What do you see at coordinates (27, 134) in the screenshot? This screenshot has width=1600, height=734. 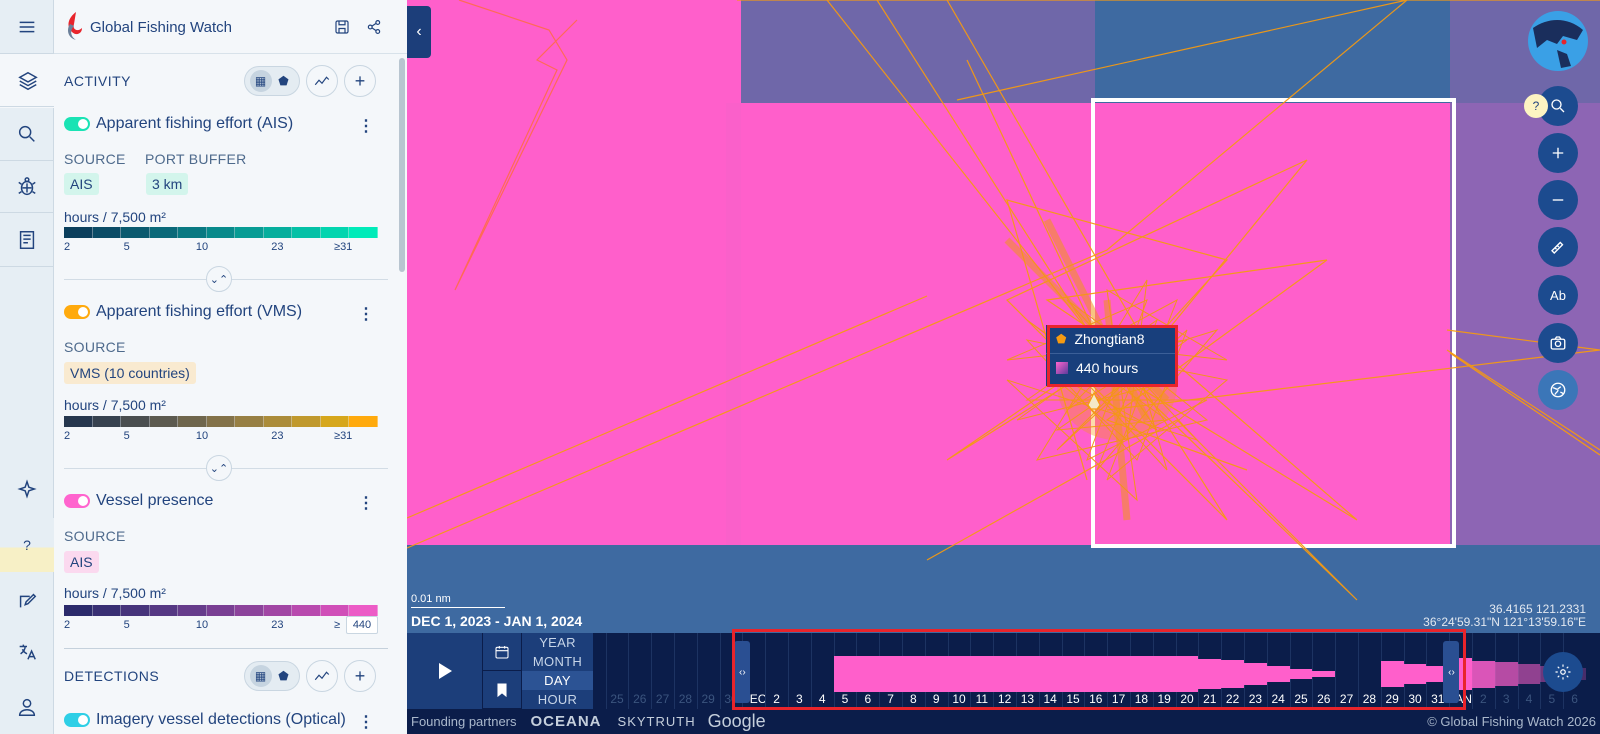 I see `search-icon` at bounding box center [27, 134].